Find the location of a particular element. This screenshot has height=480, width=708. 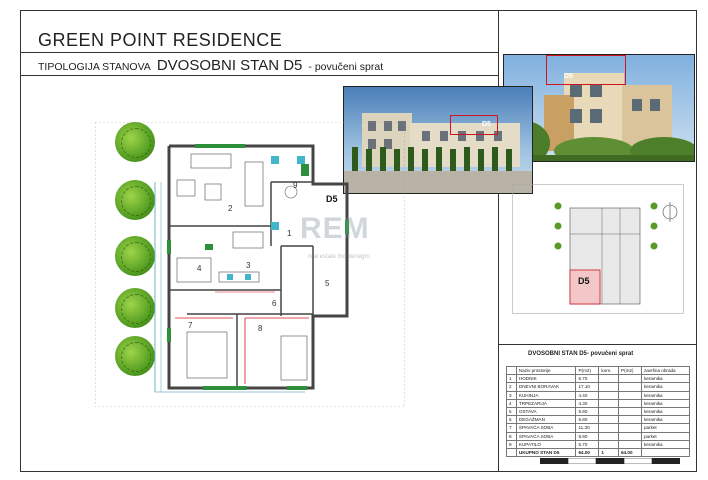

table-row: 5 OSTAVA 5.90 keramika is located at coordinates (598, 411).